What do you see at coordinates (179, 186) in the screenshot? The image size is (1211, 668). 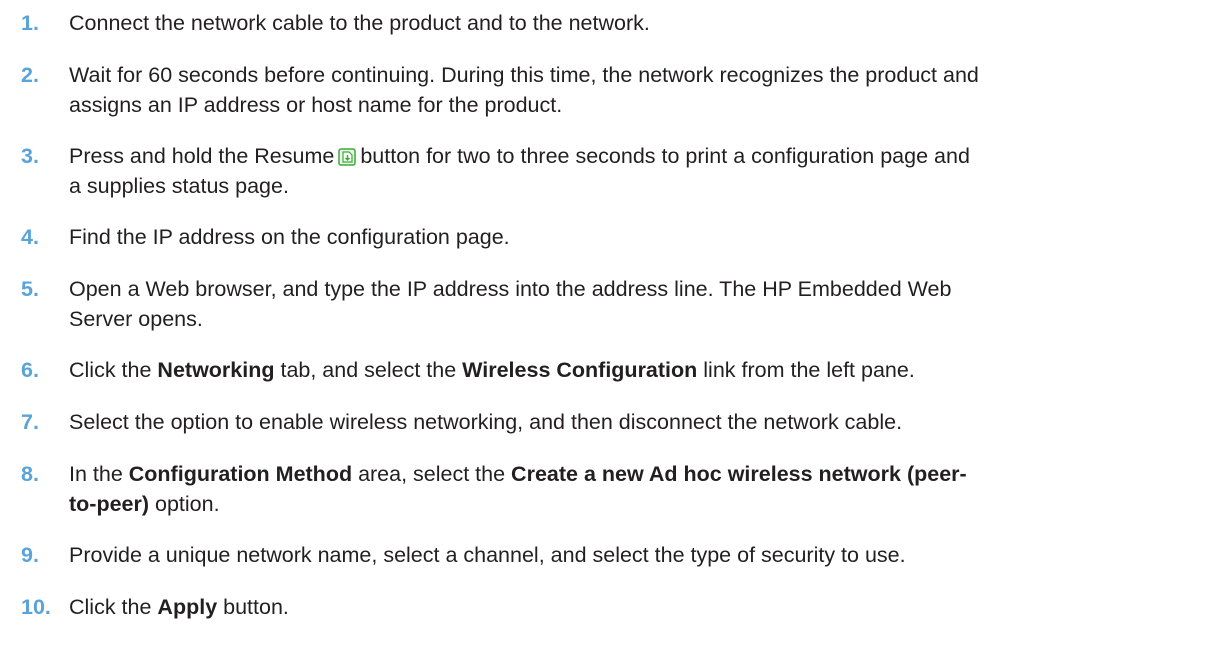 I see `step-text-line: a supplies status page.` at bounding box center [179, 186].